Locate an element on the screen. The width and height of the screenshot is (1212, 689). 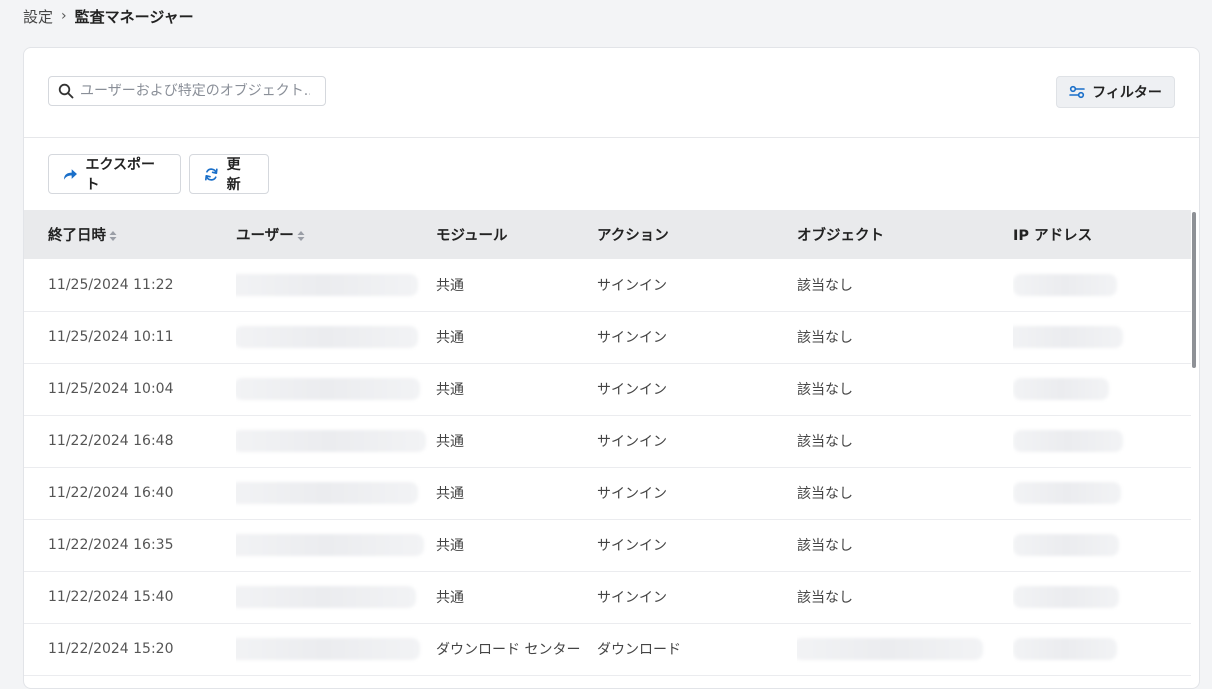
column-header-user: ユーザー is located at coordinates (336, 234).